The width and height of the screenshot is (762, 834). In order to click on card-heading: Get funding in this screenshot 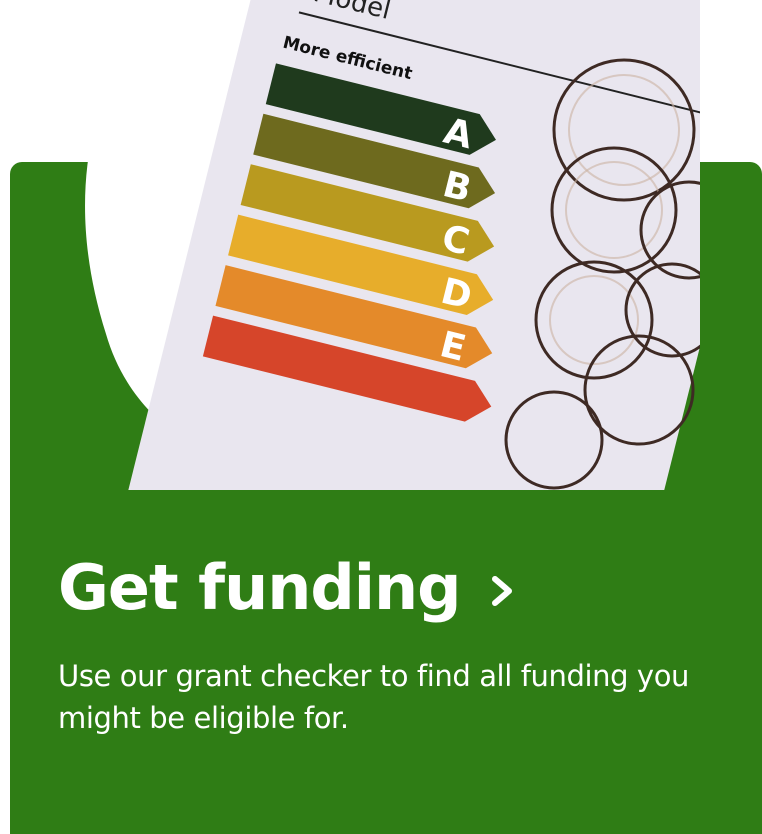, I will do `click(260, 587)`.